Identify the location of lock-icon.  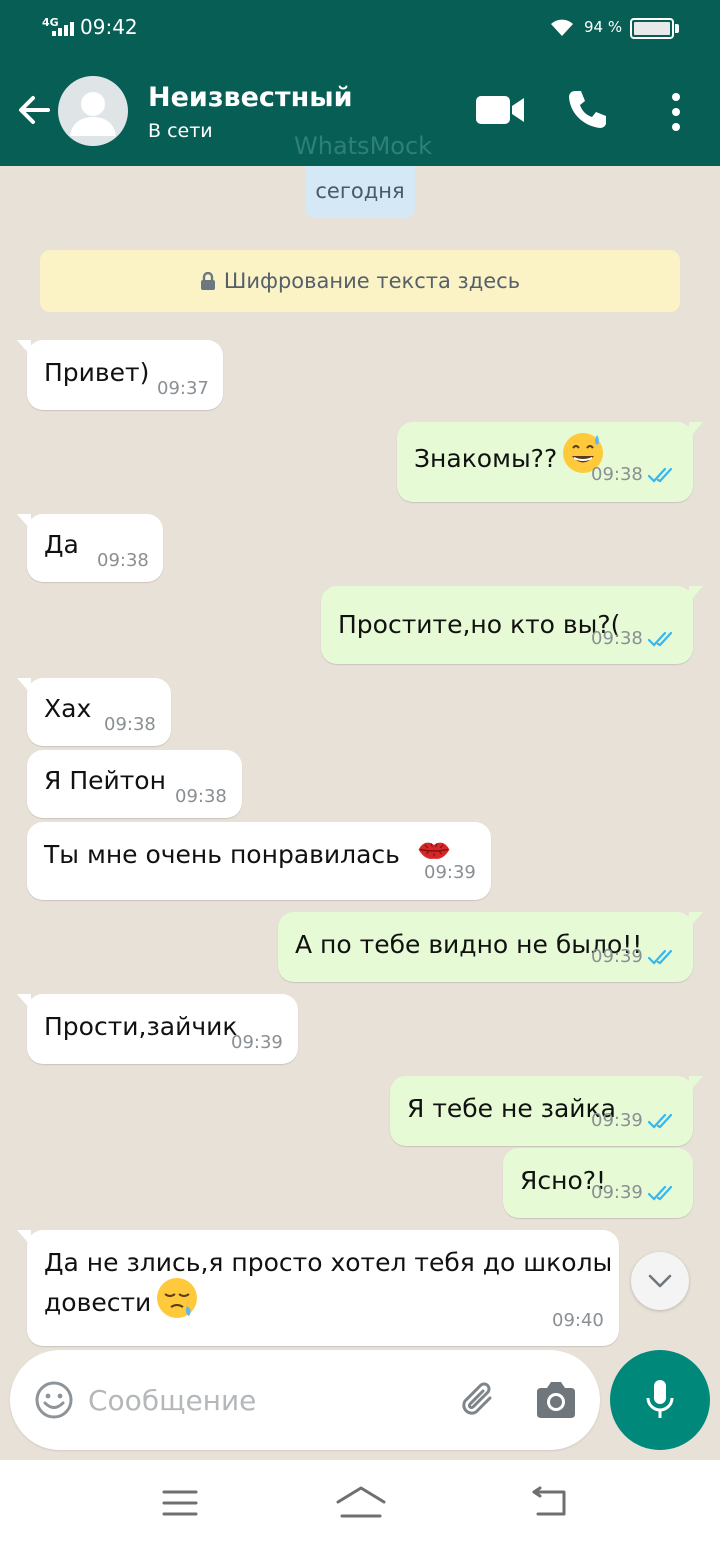
(207, 281).